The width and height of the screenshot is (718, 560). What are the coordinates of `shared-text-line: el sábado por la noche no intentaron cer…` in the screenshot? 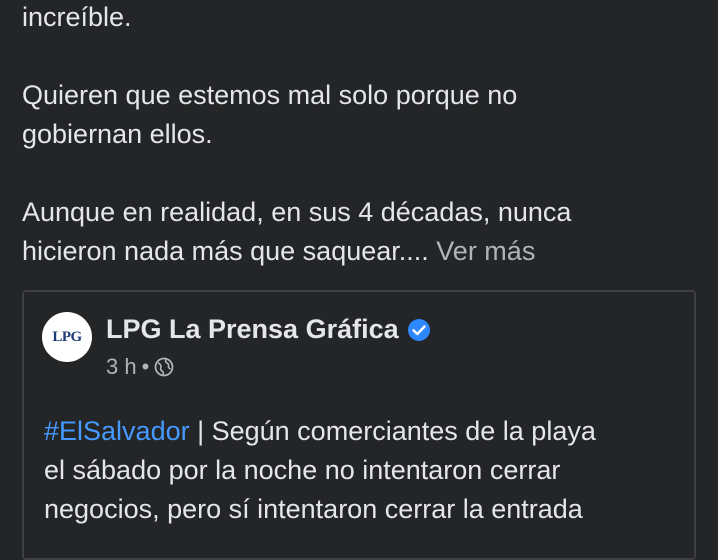 It's located at (302, 470).